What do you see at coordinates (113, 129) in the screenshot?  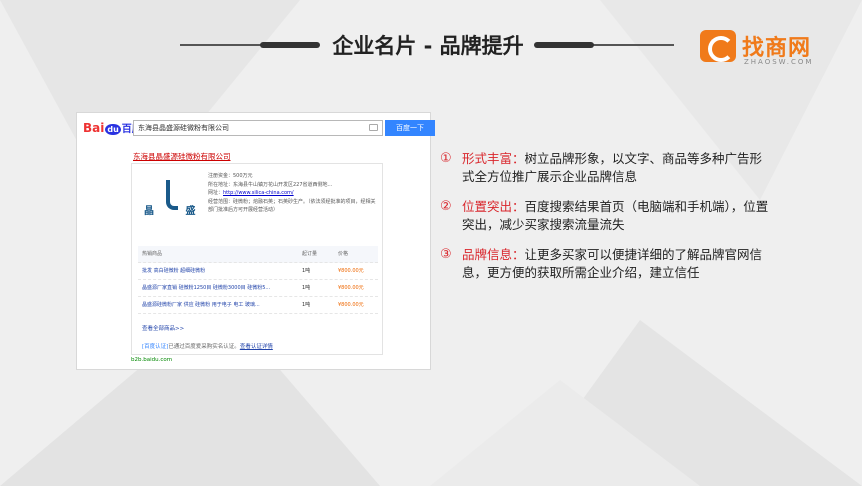 I see `baidu-paw-icon: du` at bounding box center [113, 129].